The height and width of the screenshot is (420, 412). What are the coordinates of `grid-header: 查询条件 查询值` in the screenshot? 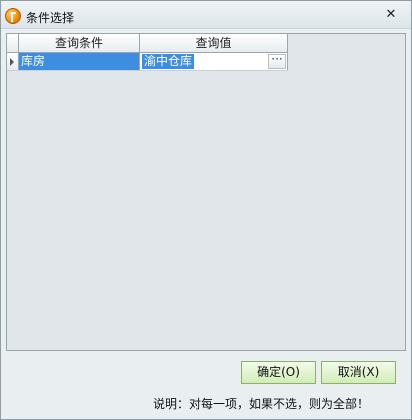 It's located at (147, 43).